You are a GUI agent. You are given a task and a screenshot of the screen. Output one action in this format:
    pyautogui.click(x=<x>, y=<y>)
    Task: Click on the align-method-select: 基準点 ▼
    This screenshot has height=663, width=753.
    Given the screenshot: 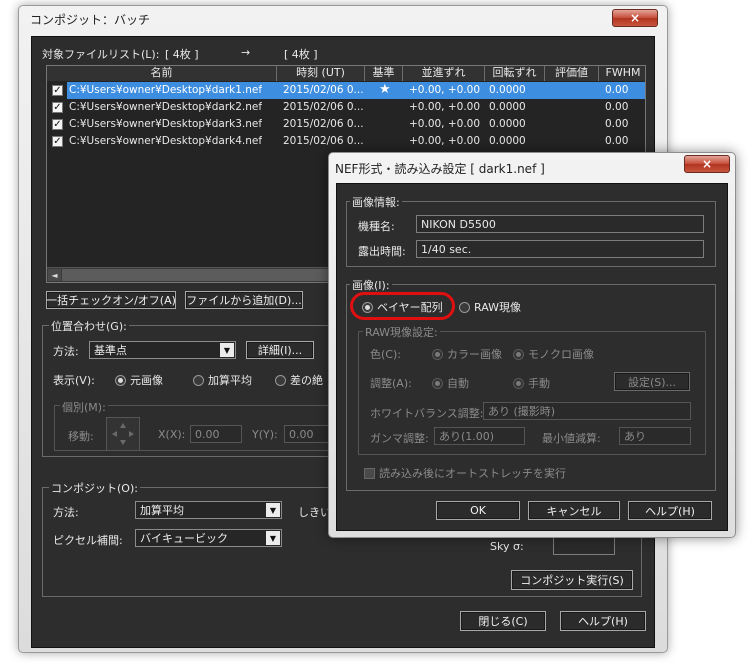 What is the action you would take?
    pyautogui.click(x=162, y=350)
    